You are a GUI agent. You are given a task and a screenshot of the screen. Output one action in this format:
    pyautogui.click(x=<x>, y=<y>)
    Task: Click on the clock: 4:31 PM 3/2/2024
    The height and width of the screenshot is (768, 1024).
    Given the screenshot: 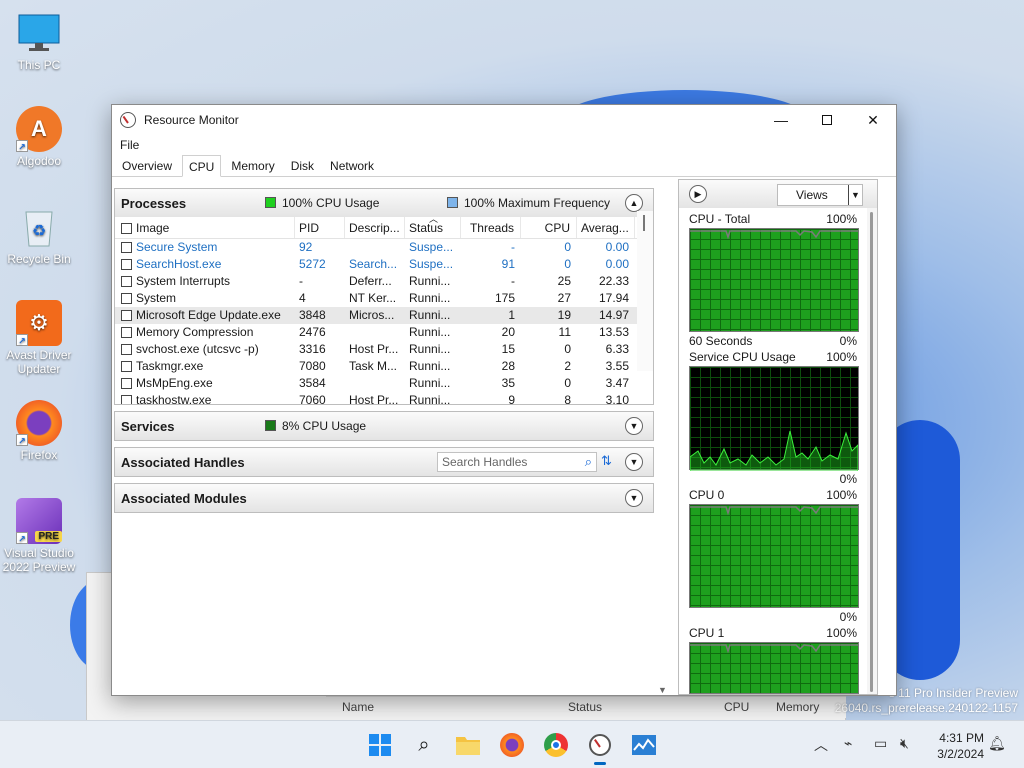 What is the action you would take?
    pyautogui.click(x=956, y=746)
    